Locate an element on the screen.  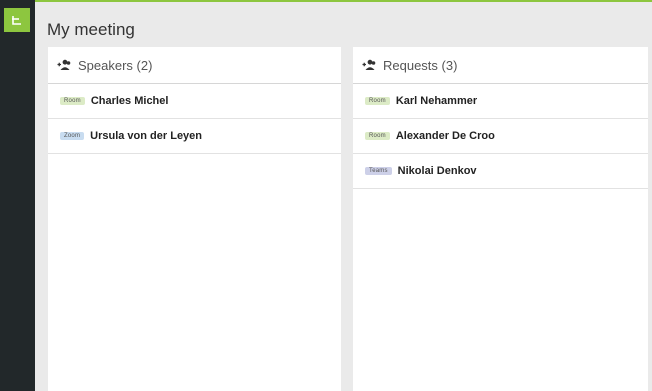
speakers-header: Speakers (2) is located at coordinates (194, 65).